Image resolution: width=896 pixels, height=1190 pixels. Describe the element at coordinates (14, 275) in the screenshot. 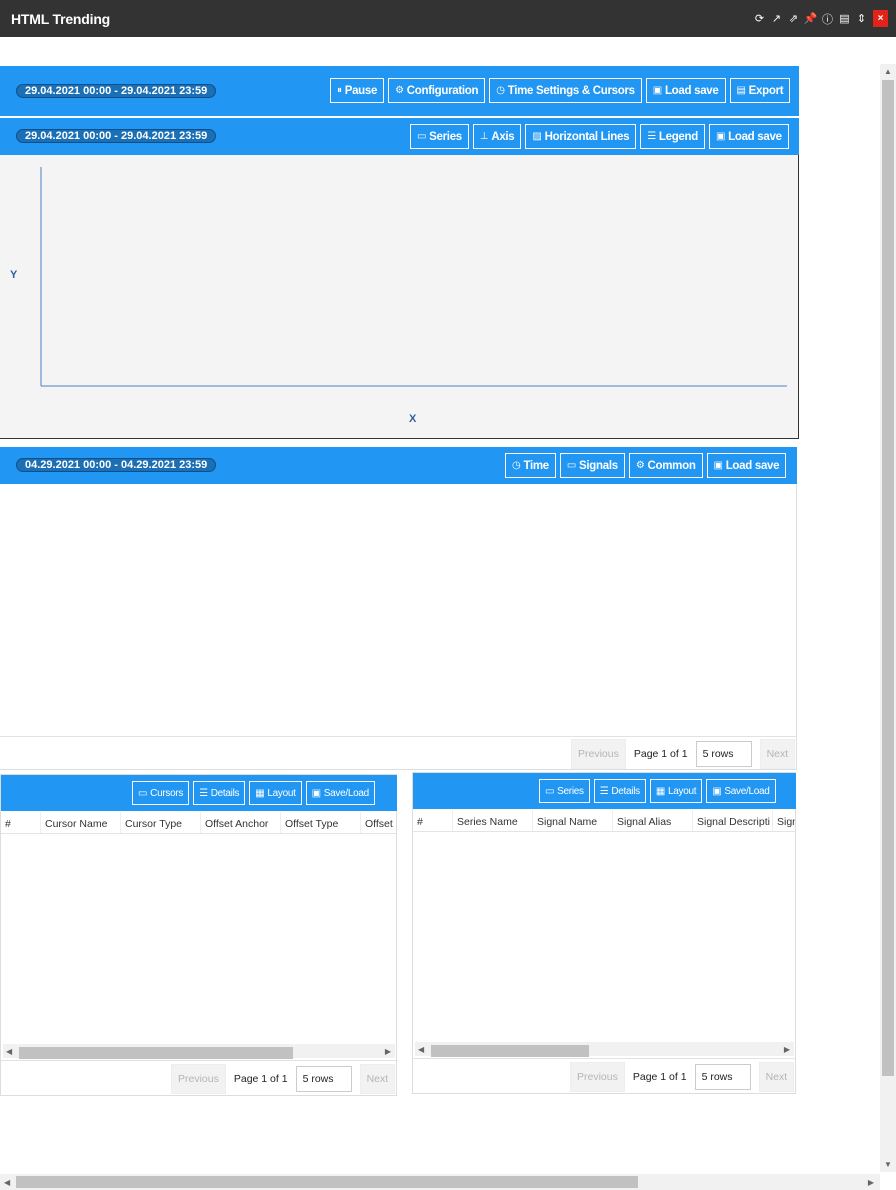

I see `y-axis-label: Y` at that location.